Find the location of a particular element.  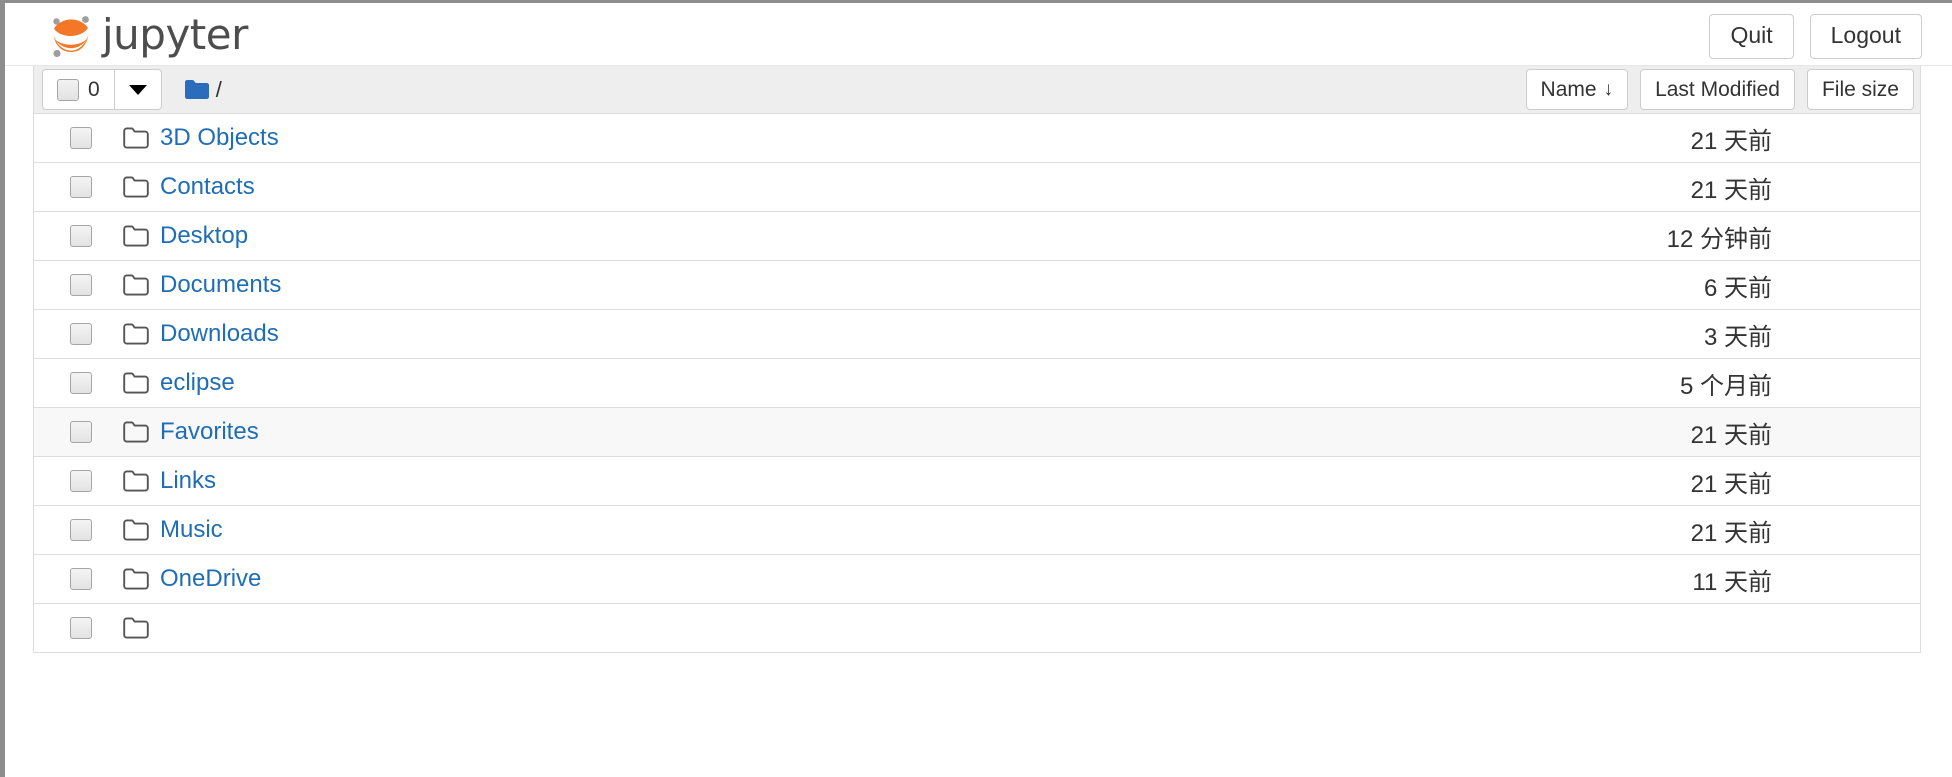

sort-name-label: Name is located at coordinates (1568, 89).